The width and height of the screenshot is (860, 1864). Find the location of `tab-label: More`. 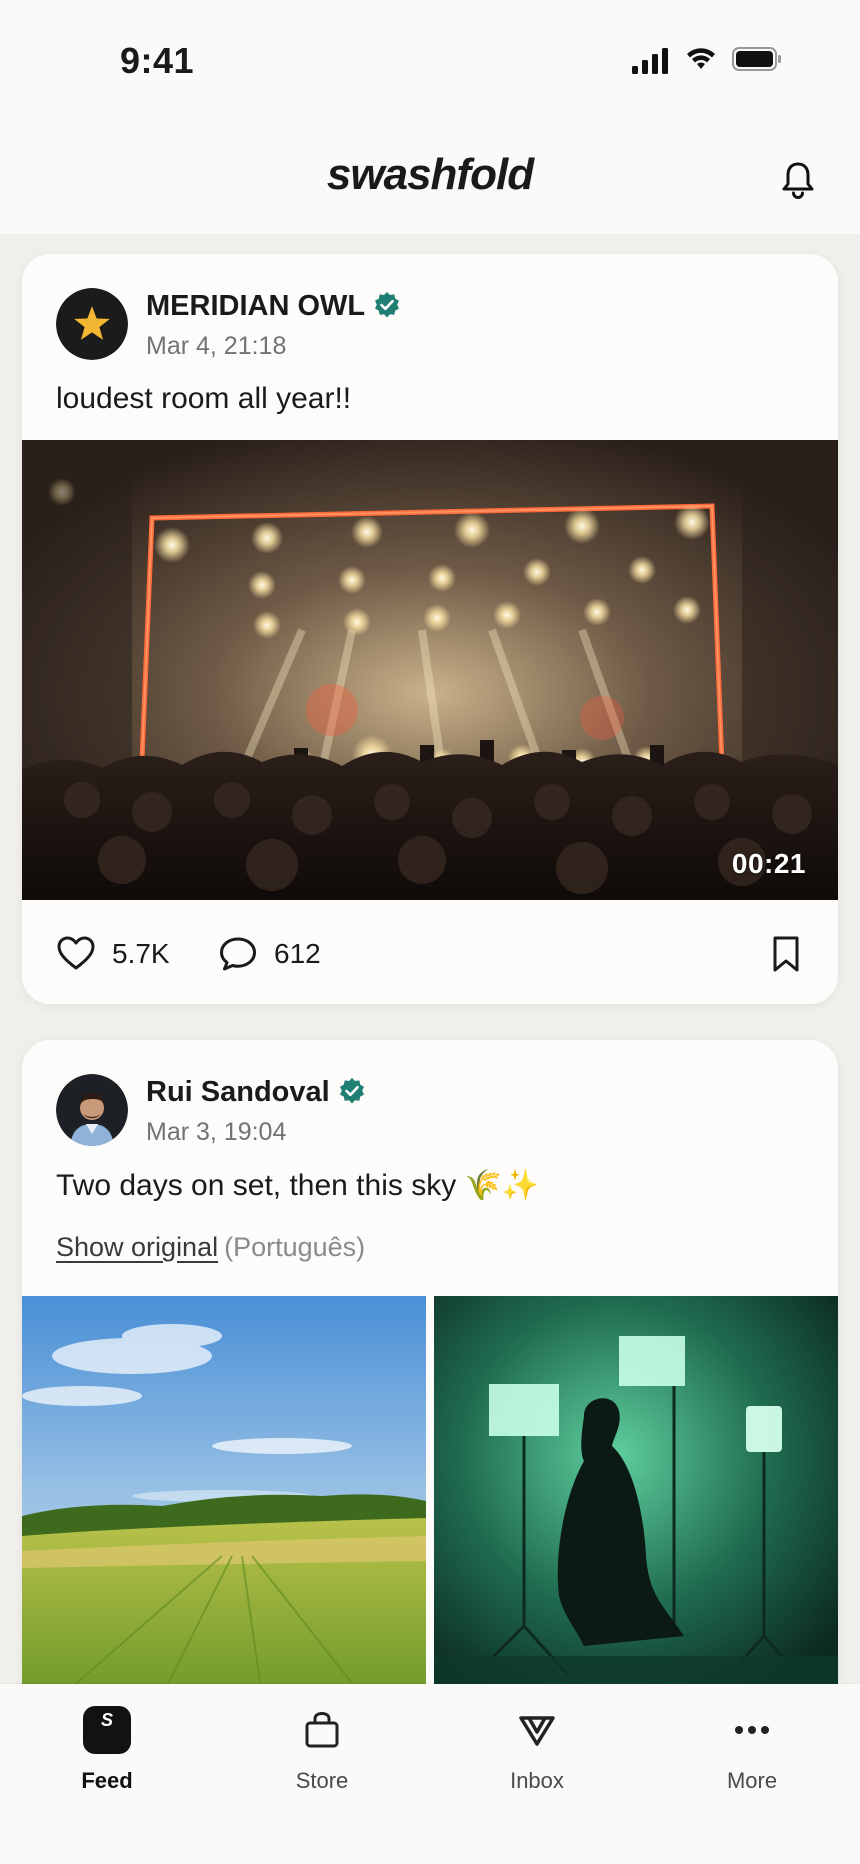

tab-label: More is located at coordinates (752, 1780).